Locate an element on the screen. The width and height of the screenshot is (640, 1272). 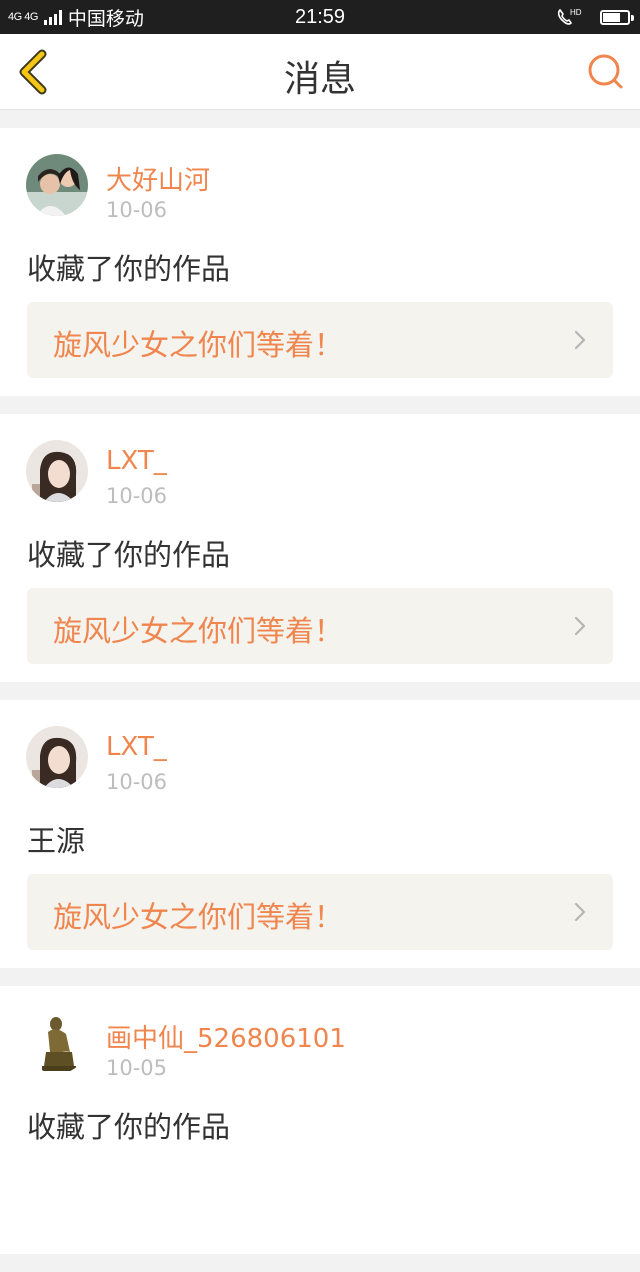
nav-bar: 消息 is located at coordinates (320, 72).